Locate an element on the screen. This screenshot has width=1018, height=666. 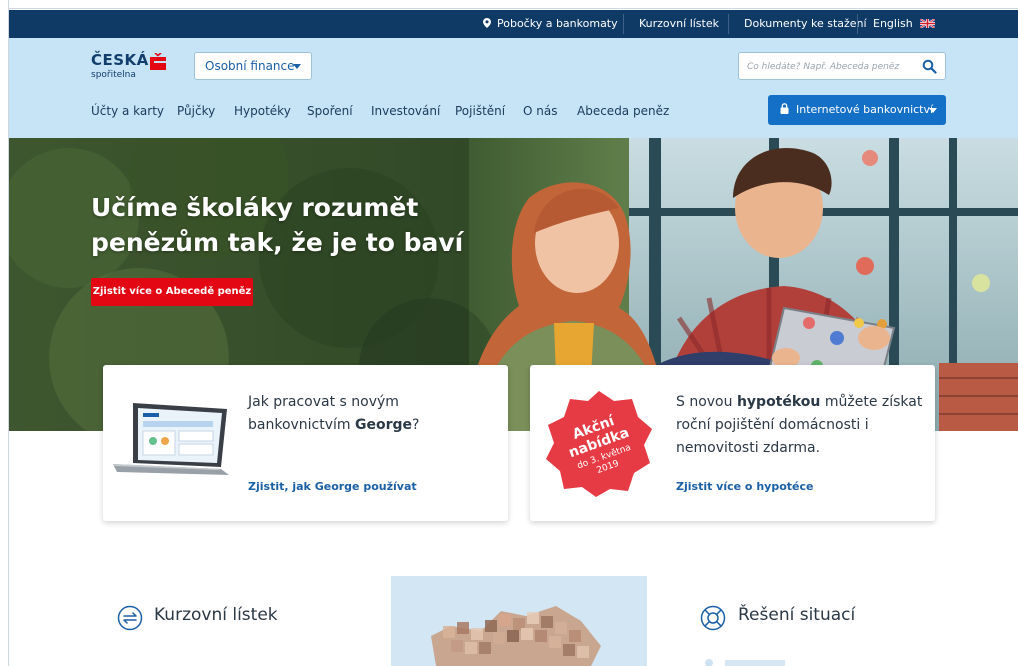
language-link: English is located at coordinates (904, 24).